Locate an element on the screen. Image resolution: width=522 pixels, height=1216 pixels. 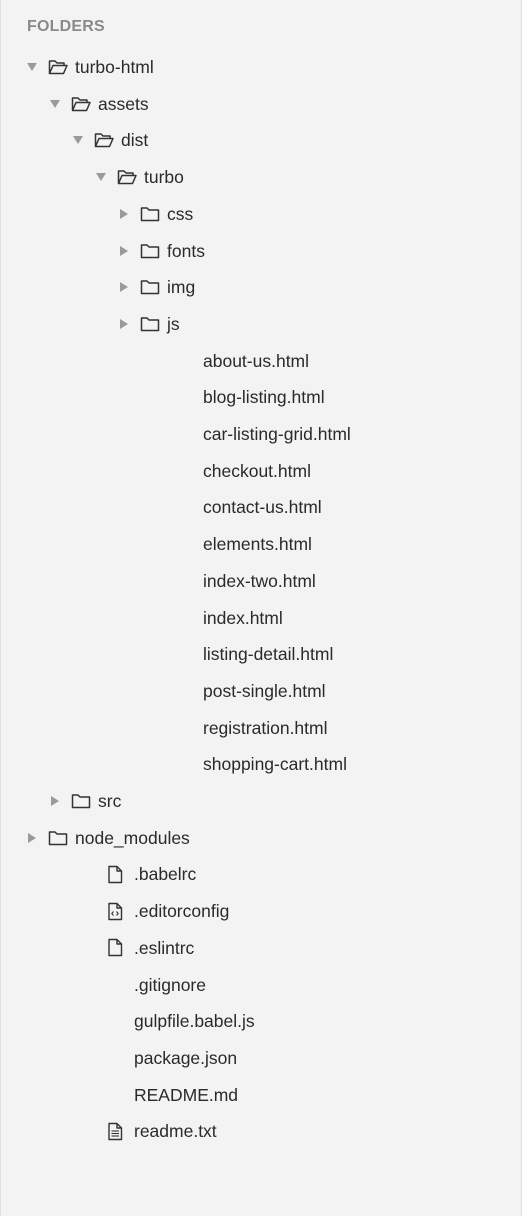
tree-item-label: gulpfile.babel.js is located at coordinates (194, 1021).